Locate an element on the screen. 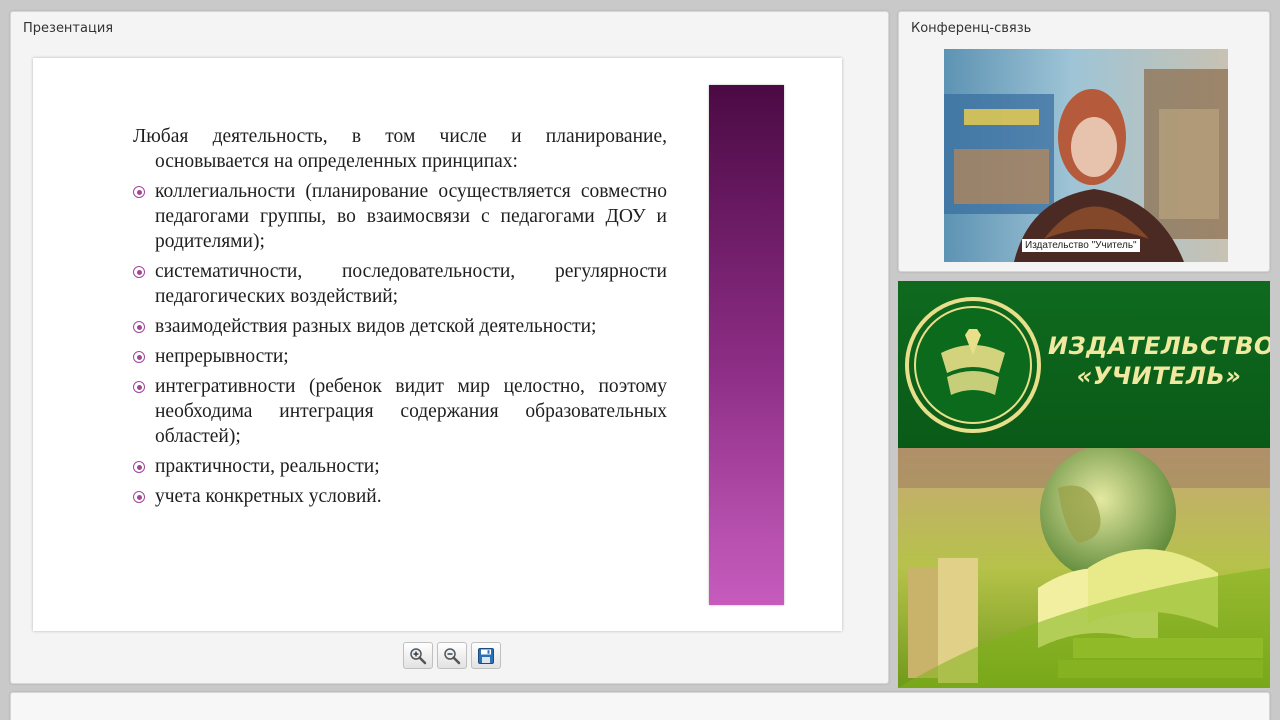 This screenshot has height=720, width=1280. bottom-panel is located at coordinates (640, 706).